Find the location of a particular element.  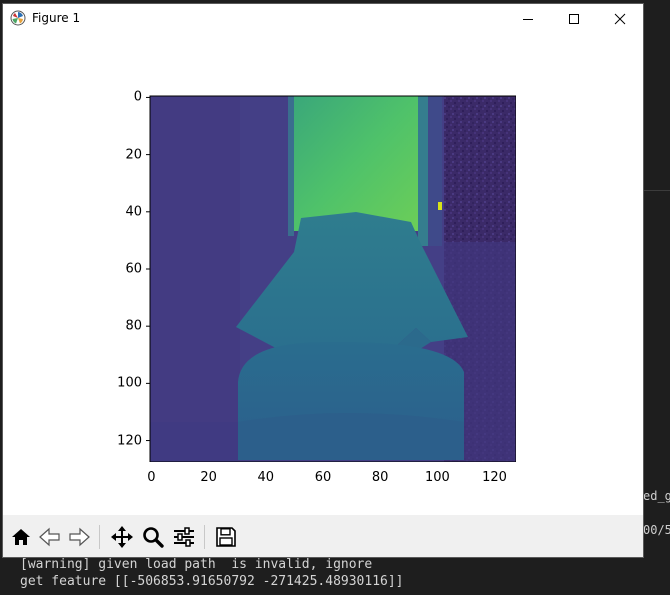

background-text-fragment: 00/5 is located at coordinates (656, 530).